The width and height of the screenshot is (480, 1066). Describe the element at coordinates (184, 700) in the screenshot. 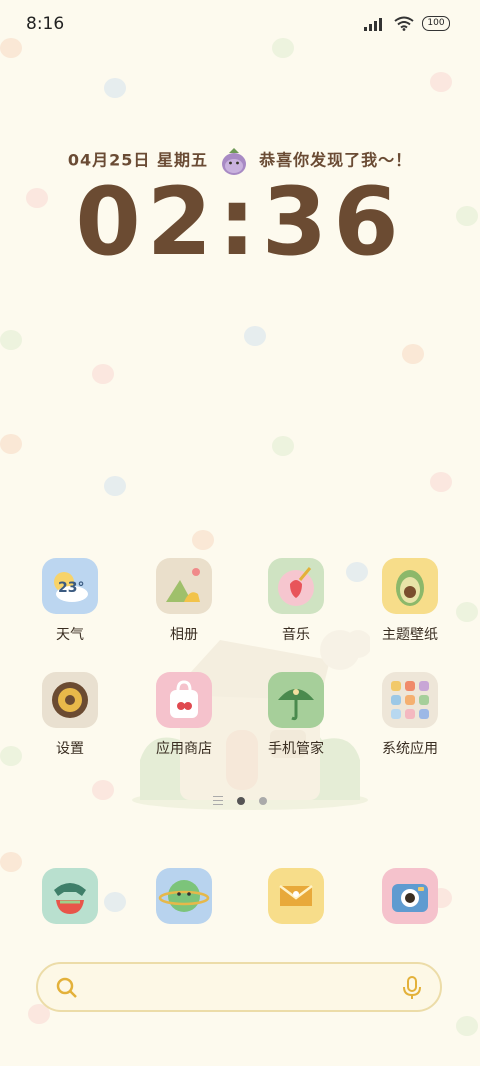

I see `app-store-icon` at that location.